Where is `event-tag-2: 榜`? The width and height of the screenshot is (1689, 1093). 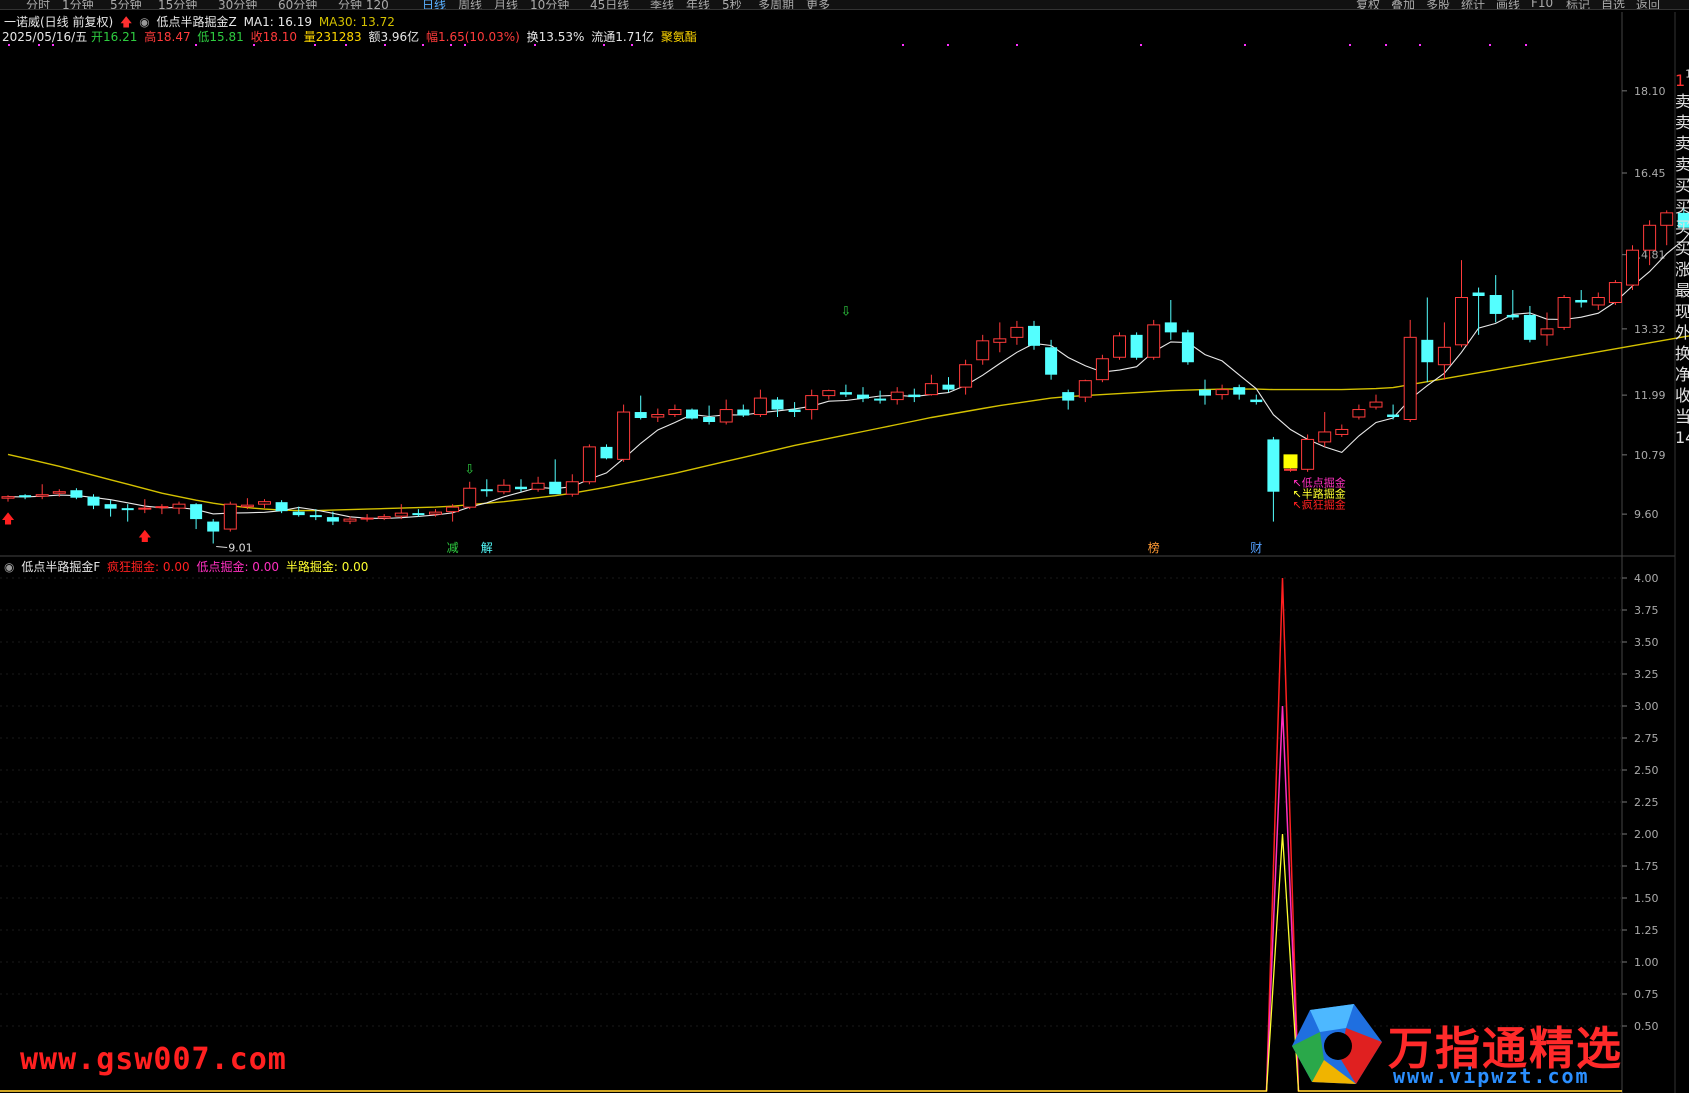 event-tag-2: 榜 is located at coordinates (1154, 547).